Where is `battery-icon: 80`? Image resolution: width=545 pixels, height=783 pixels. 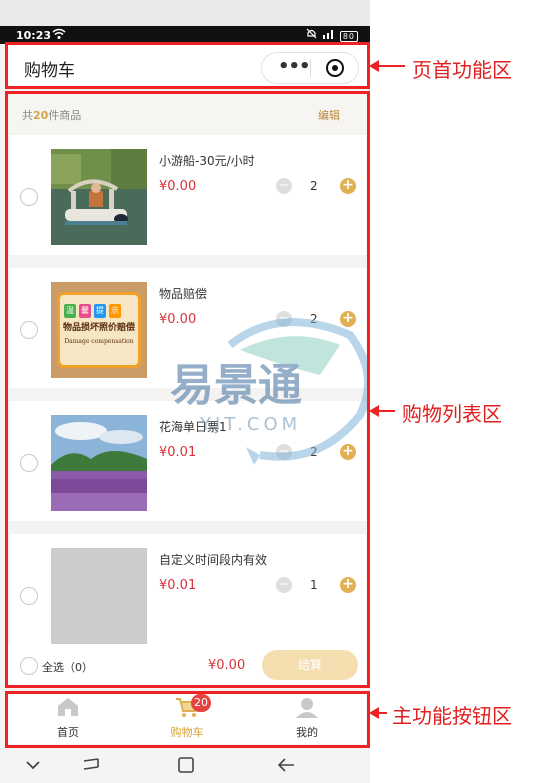
battery-icon: 80 is located at coordinates (348, 36).